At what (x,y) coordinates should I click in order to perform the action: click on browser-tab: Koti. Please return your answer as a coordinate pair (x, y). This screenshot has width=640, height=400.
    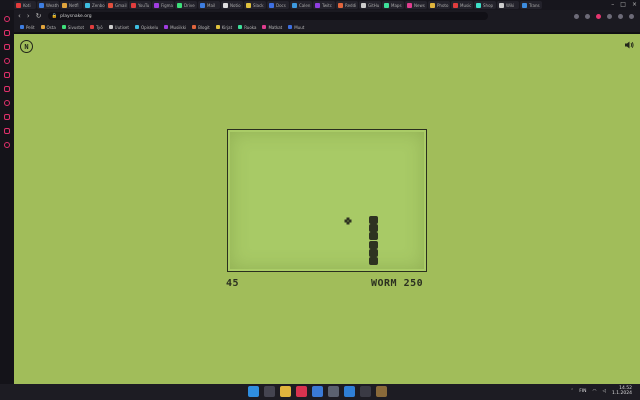
    Looking at the image, I should click on (25, 5).